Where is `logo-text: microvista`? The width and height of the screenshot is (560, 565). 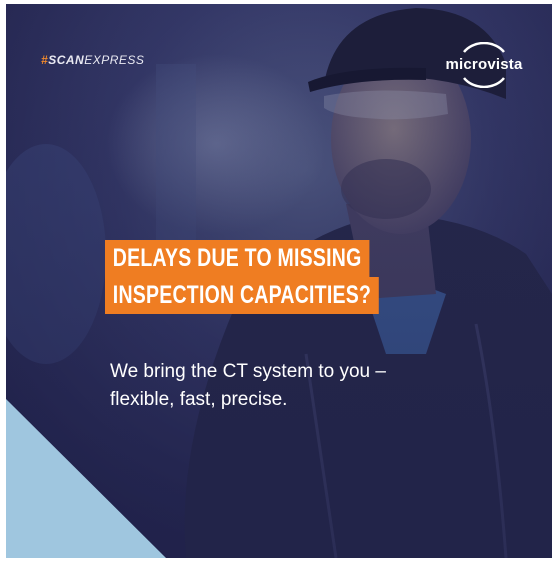
logo-text: microvista is located at coordinates (484, 64).